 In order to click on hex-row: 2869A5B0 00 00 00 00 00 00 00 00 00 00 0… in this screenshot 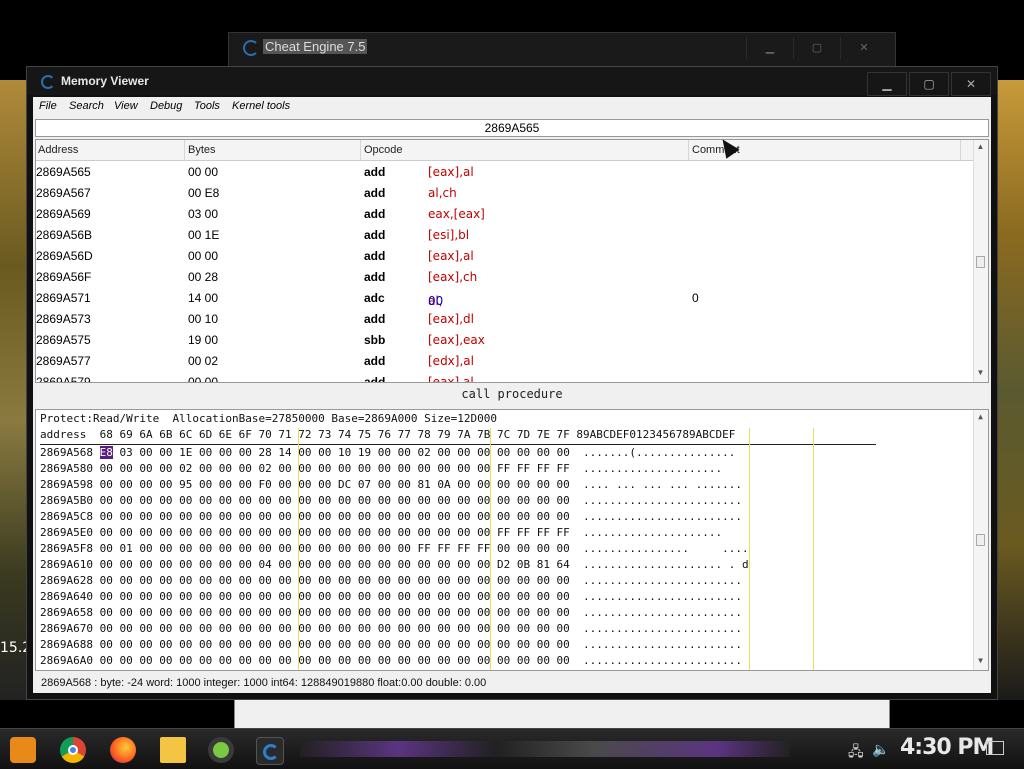, I will do `click(391, 502)`.